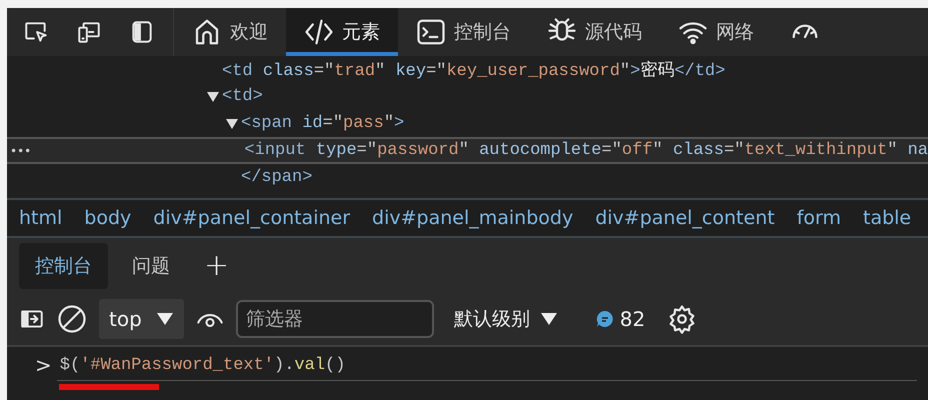  What do you see at coordinates (72, 319) in the screenshot?
I see `clear-icon` at bounding box center [72, 319].